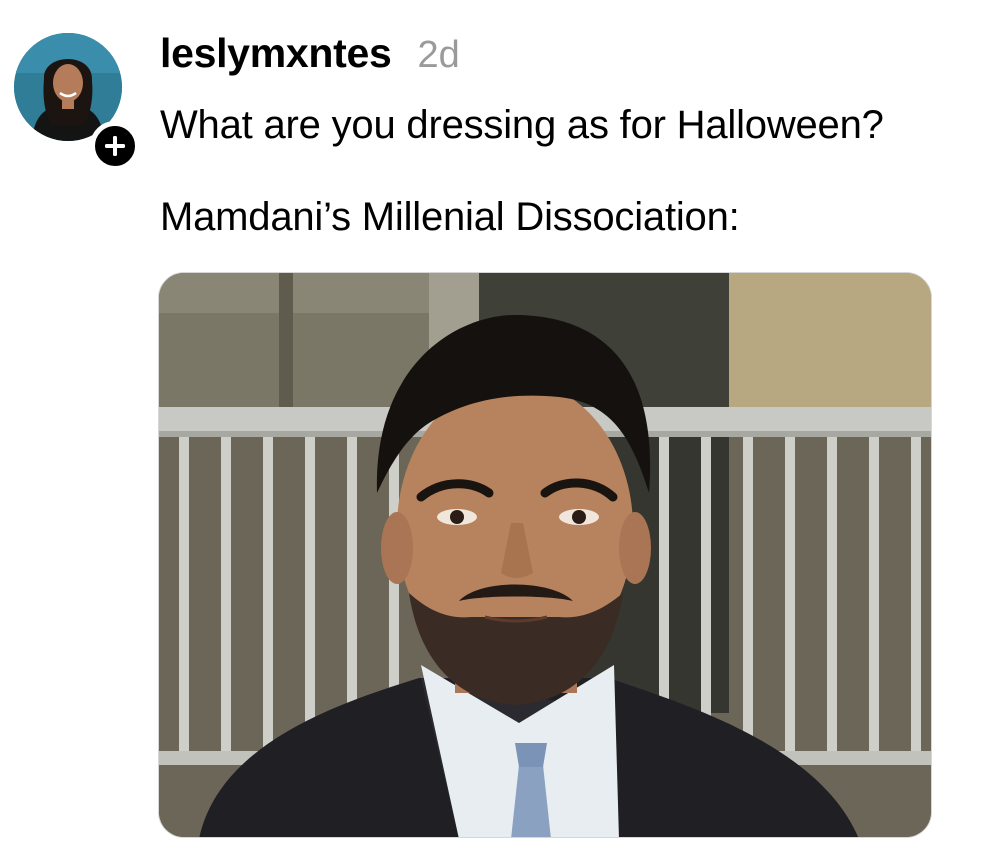  What do you see at coordinates (77, 102) in the screenshot?
I see `avatar-container` at bounding box center [77, 102].